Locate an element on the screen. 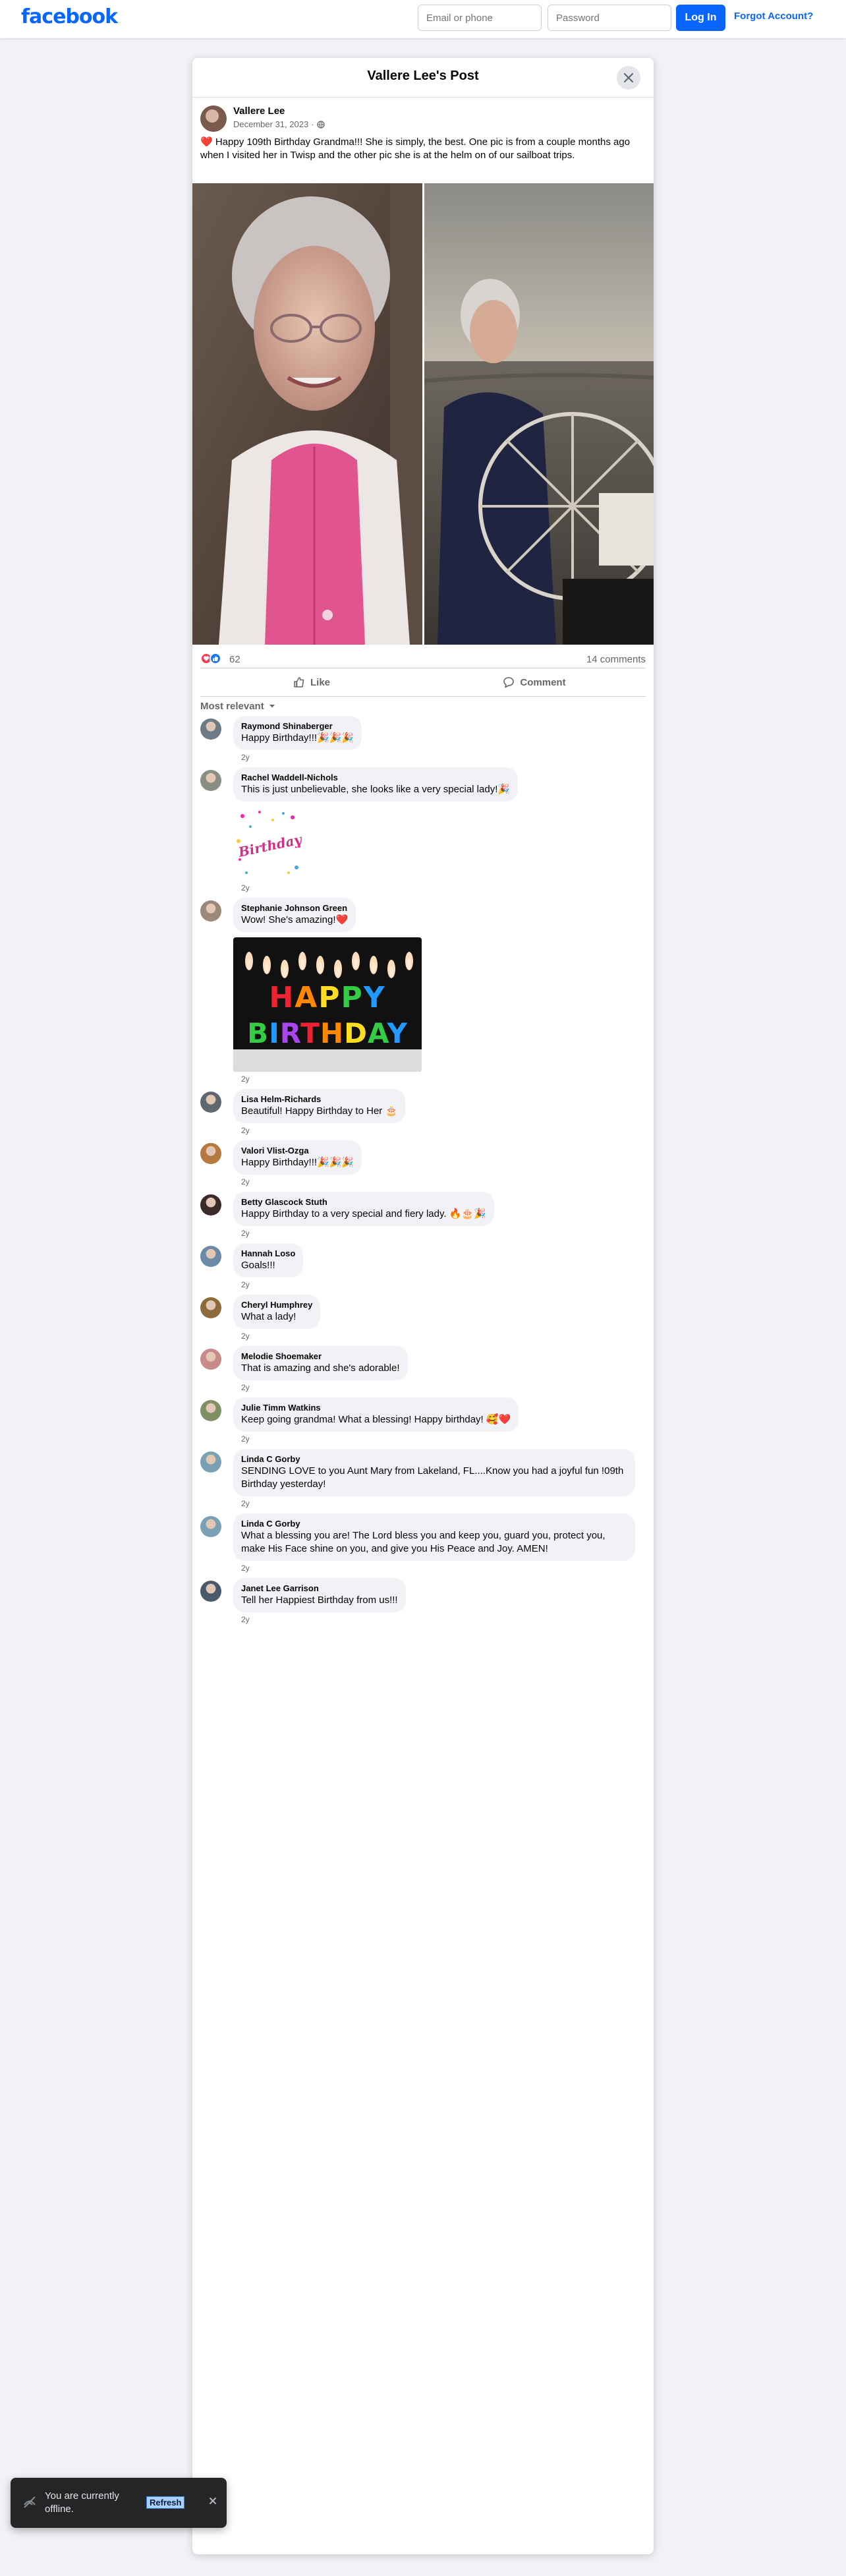  commenter-name: Stephanie Johnson Green is located at coordinates (294, 908).